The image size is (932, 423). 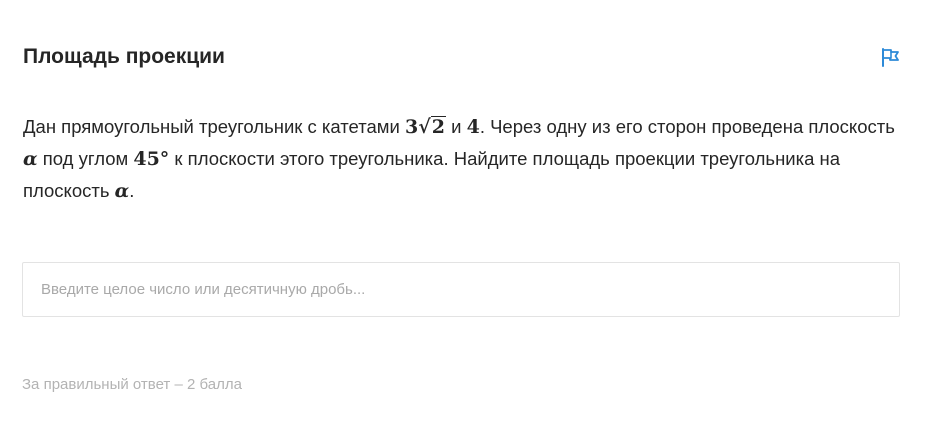 I want to click on points-info: За правильный ответ – 2 балла, so click(x=132, y=384).